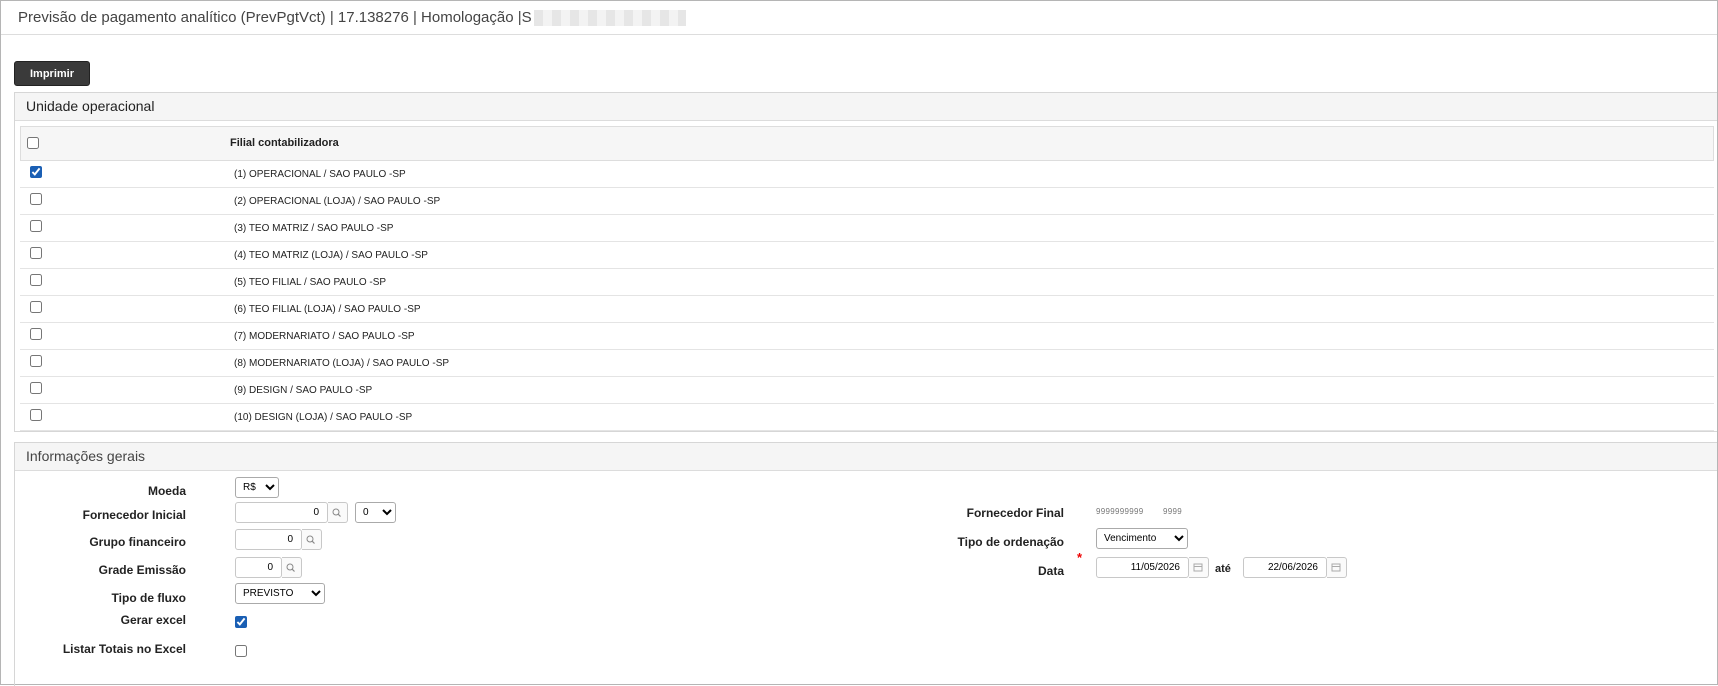 This screenshot has width=1718, height=686. I want to click on listar-totais-checkbox, so click(241, 651).